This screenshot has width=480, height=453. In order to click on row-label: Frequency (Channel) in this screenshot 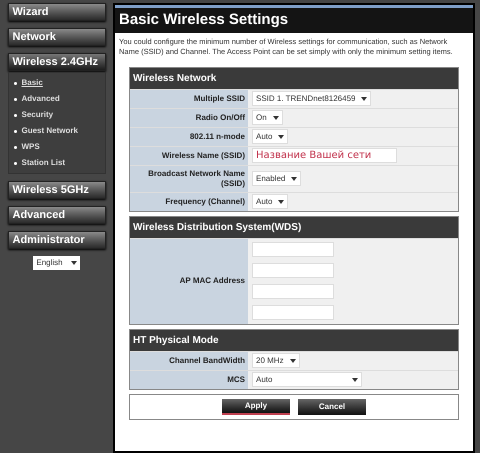, I will do `click(189, 201)`.